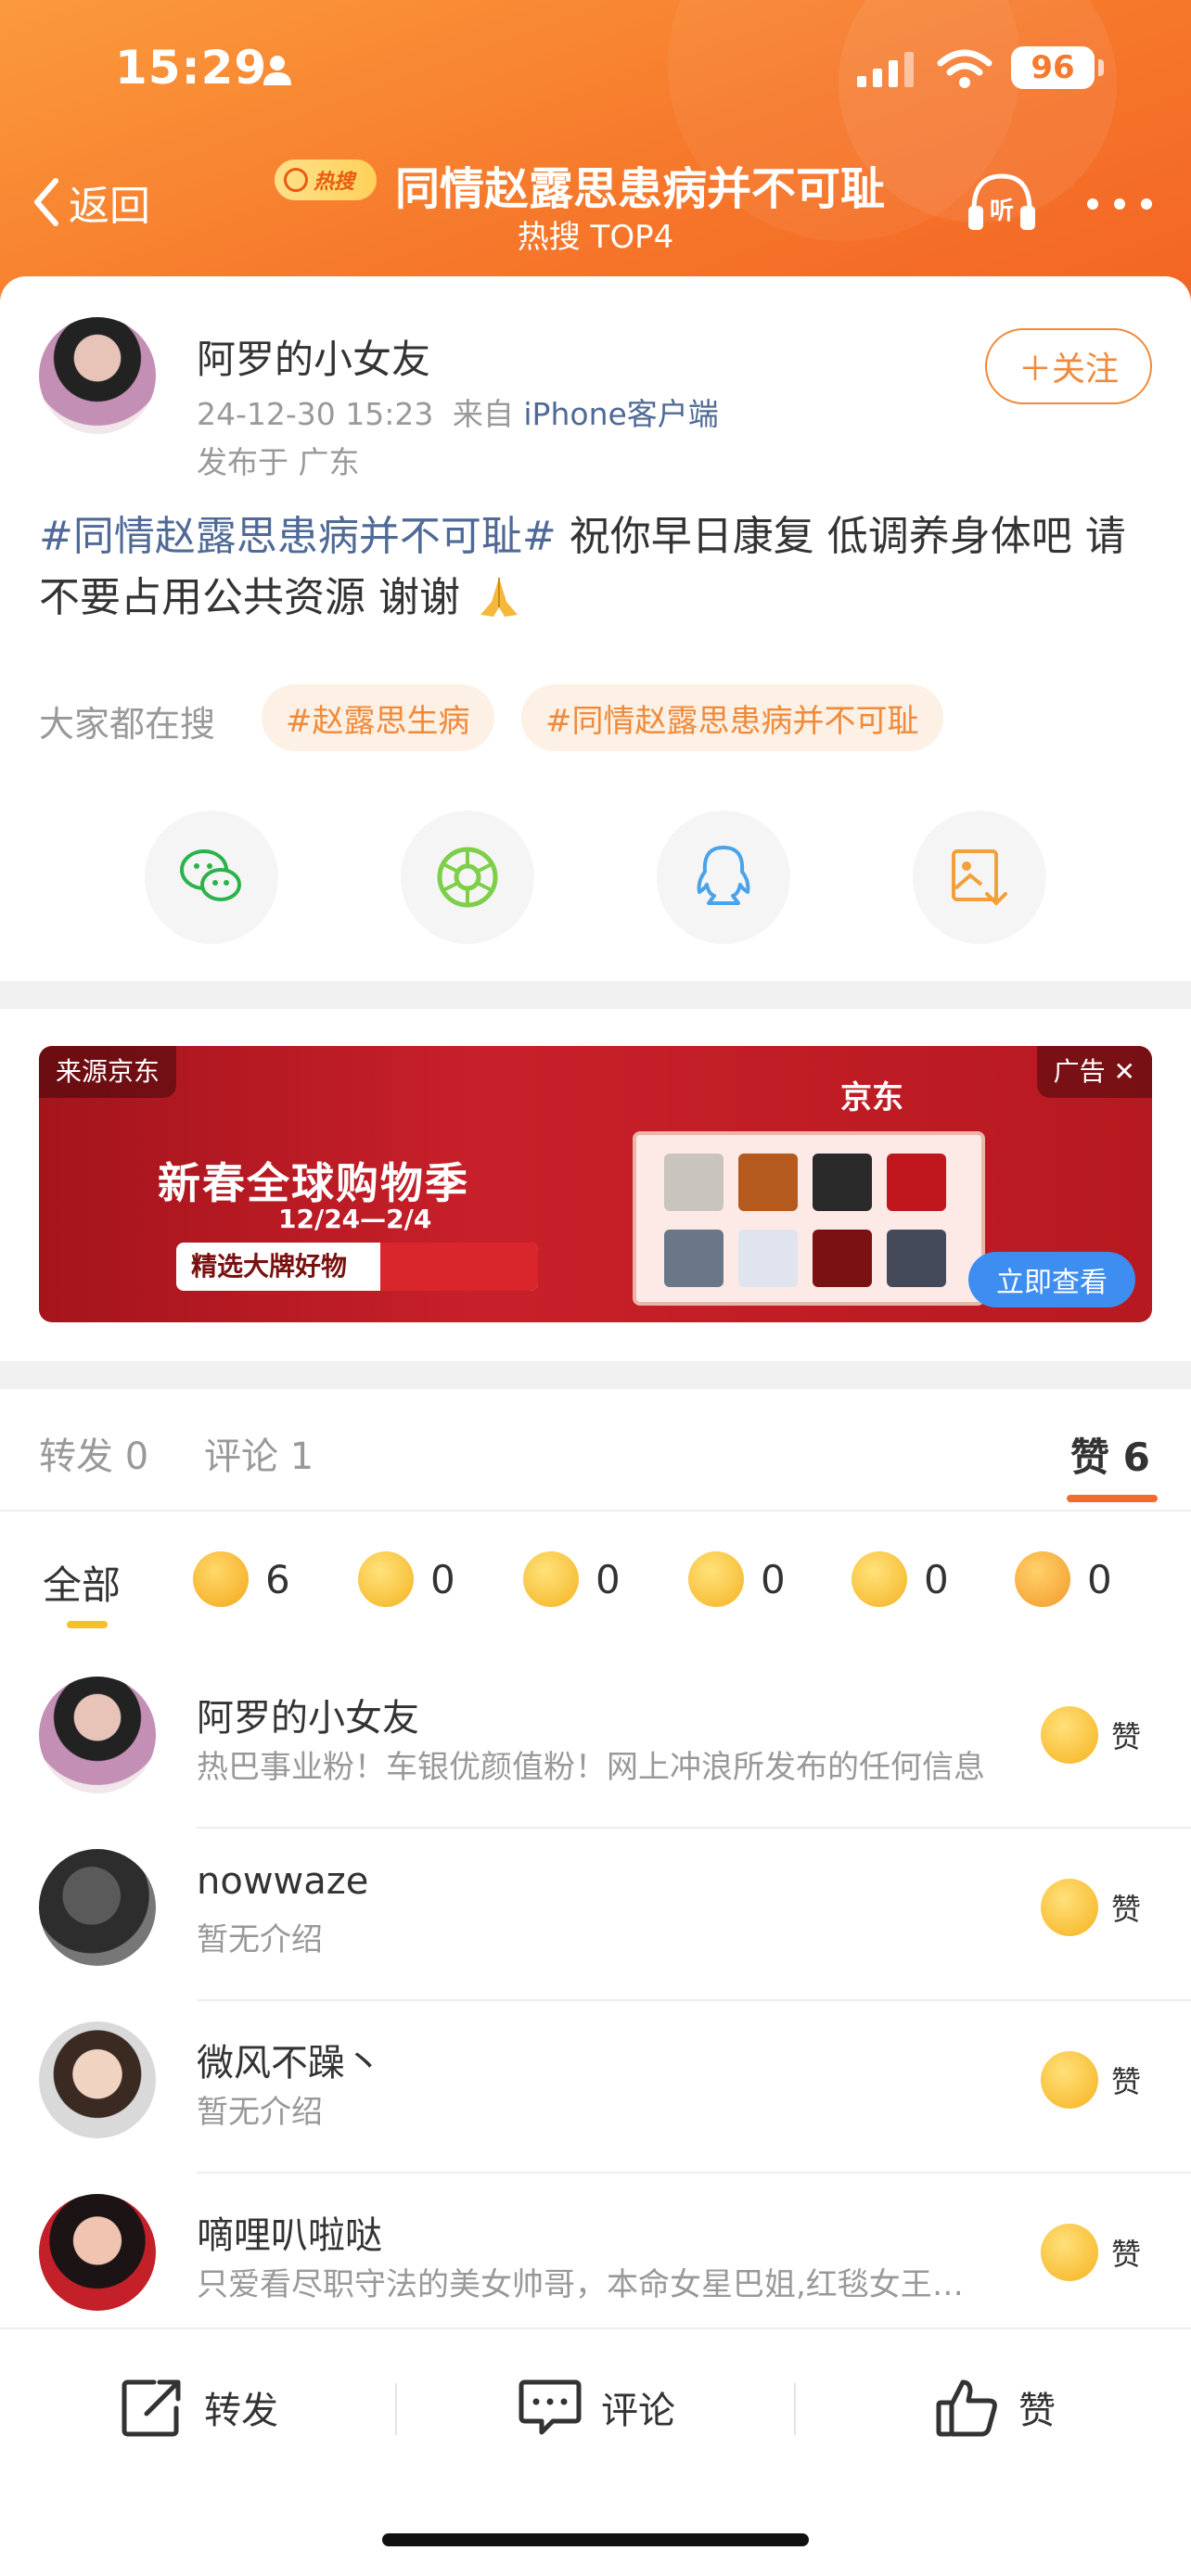 This screenshot has width=1191, height=2576. Describe the element at coordinates (386, 1579) in the screenshot. I see `laughing-icon` at that location.